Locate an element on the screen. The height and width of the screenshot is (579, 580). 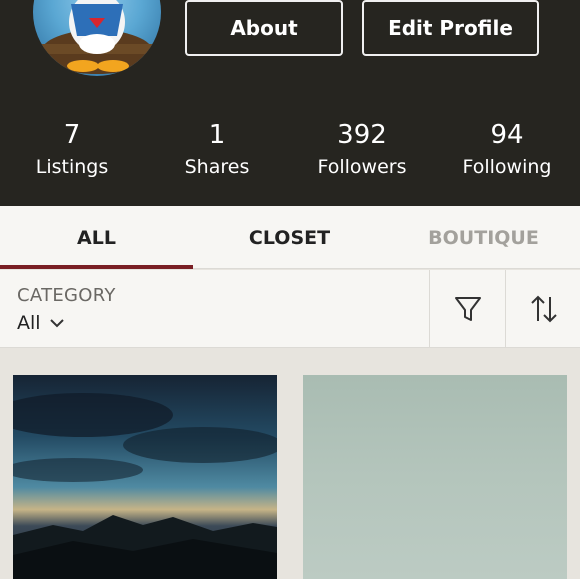
closet-tabs: ALL CLOSET BOUTIQUE is located at coordinates (290, 237).